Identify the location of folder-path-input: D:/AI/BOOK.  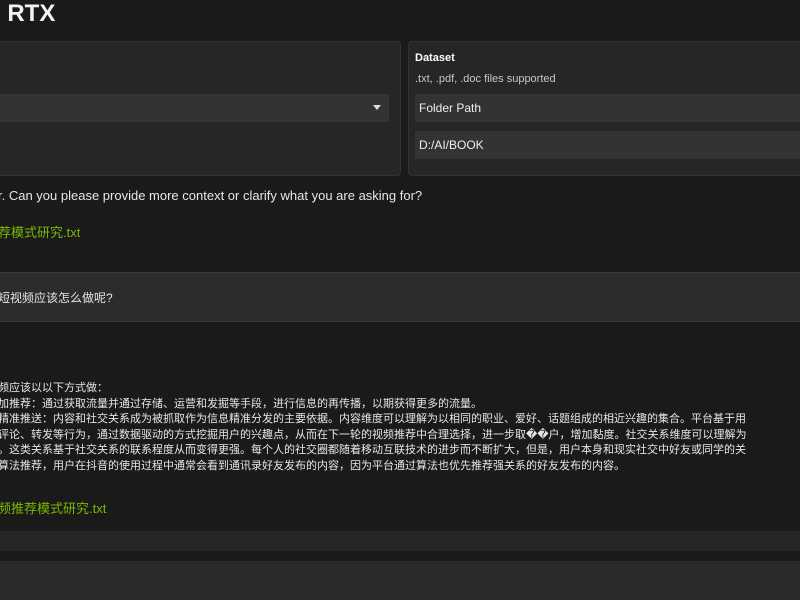
(607, 145).